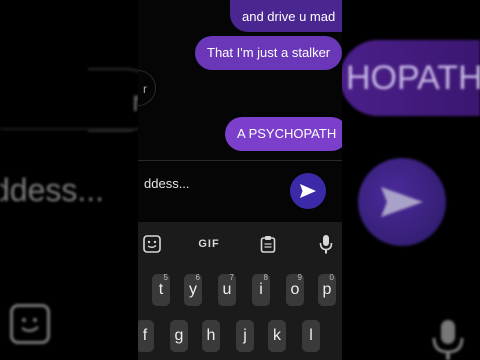 Image resolution: width=480 pixels, height=360 pixels. I want to click on key-label: t, so click(161, 289).